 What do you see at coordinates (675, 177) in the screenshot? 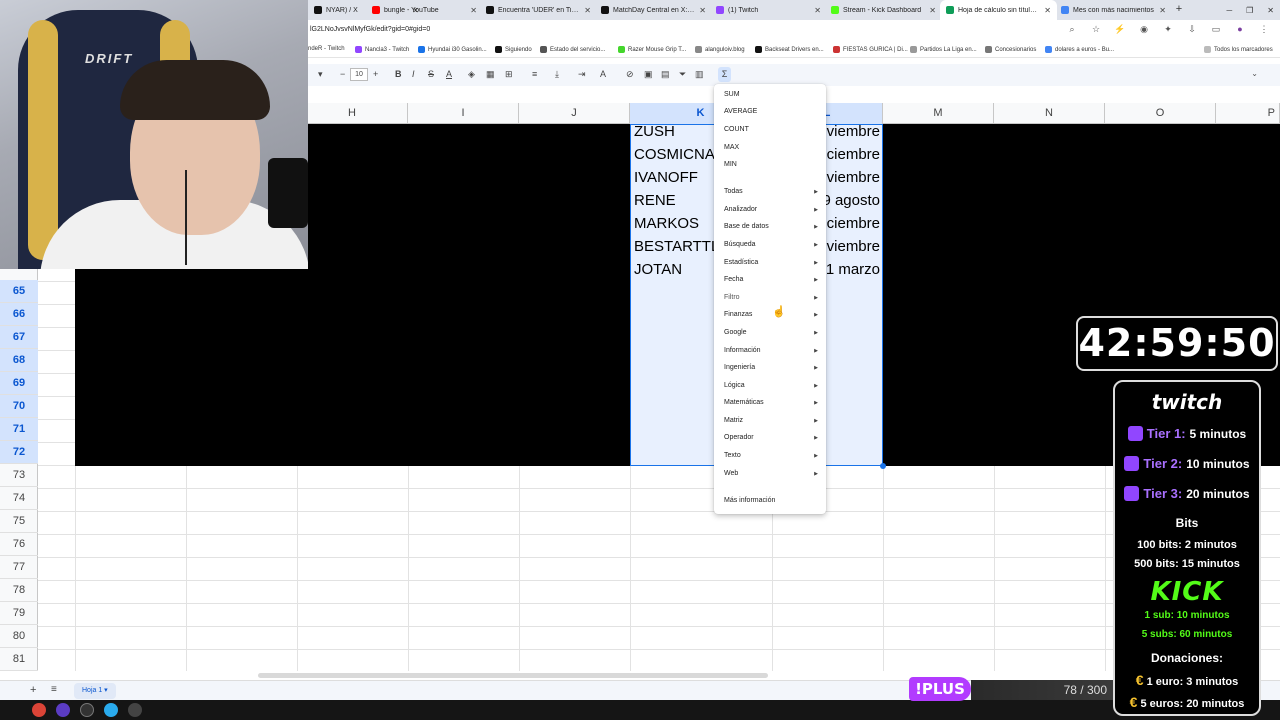
I see `cell-name: IVANOFF` at bounding box center [675, 177].